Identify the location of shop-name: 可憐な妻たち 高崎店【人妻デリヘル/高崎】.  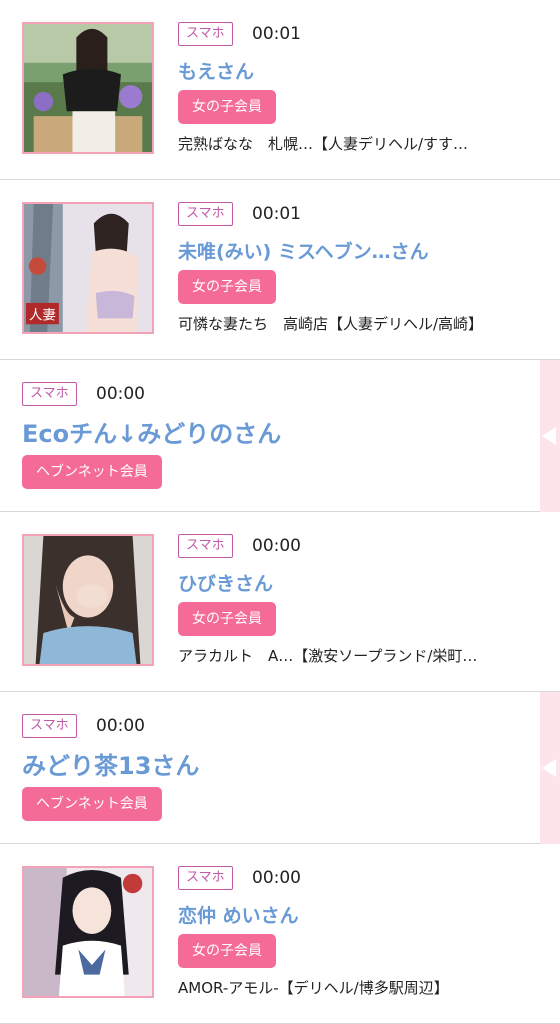
(330, 323).